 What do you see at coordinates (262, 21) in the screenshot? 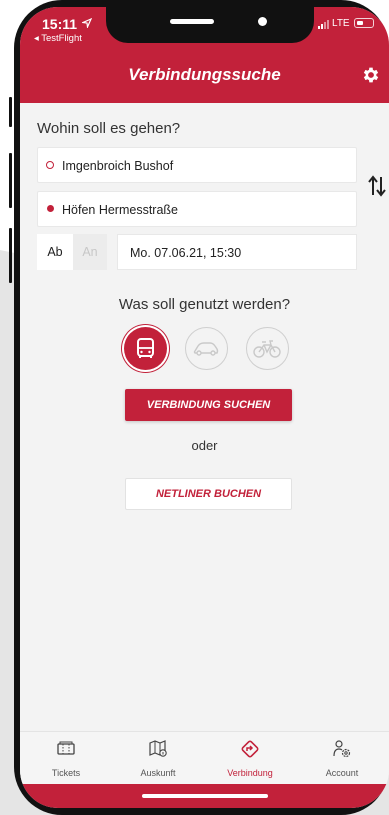
I see `front-camera` at bounding box center [262, 21].